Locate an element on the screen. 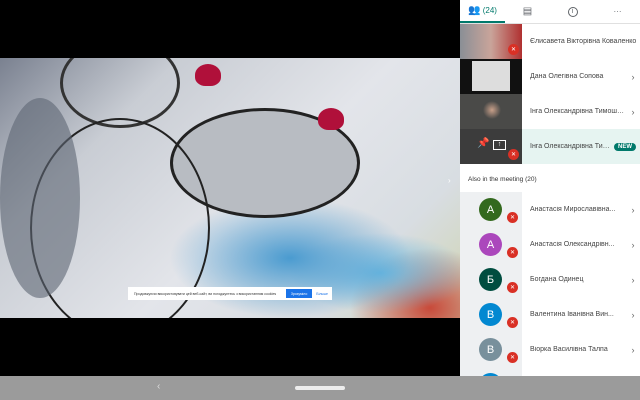  avatar-cell: Б ✕ is located at coordinates (491, 279).